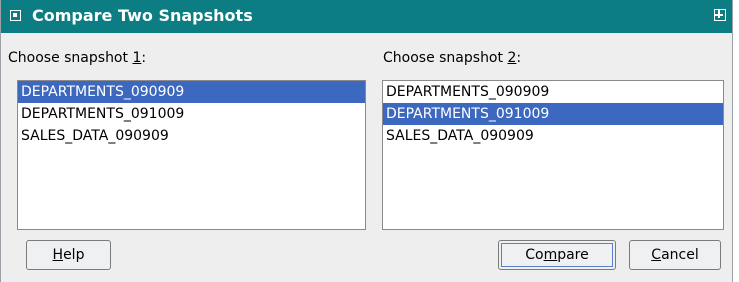 This screenshot has width=739, height=282. What do you see at coordinates (15, 15) in the screenshot?
I see `window-menu-icon` at bounding box center [15, 15].